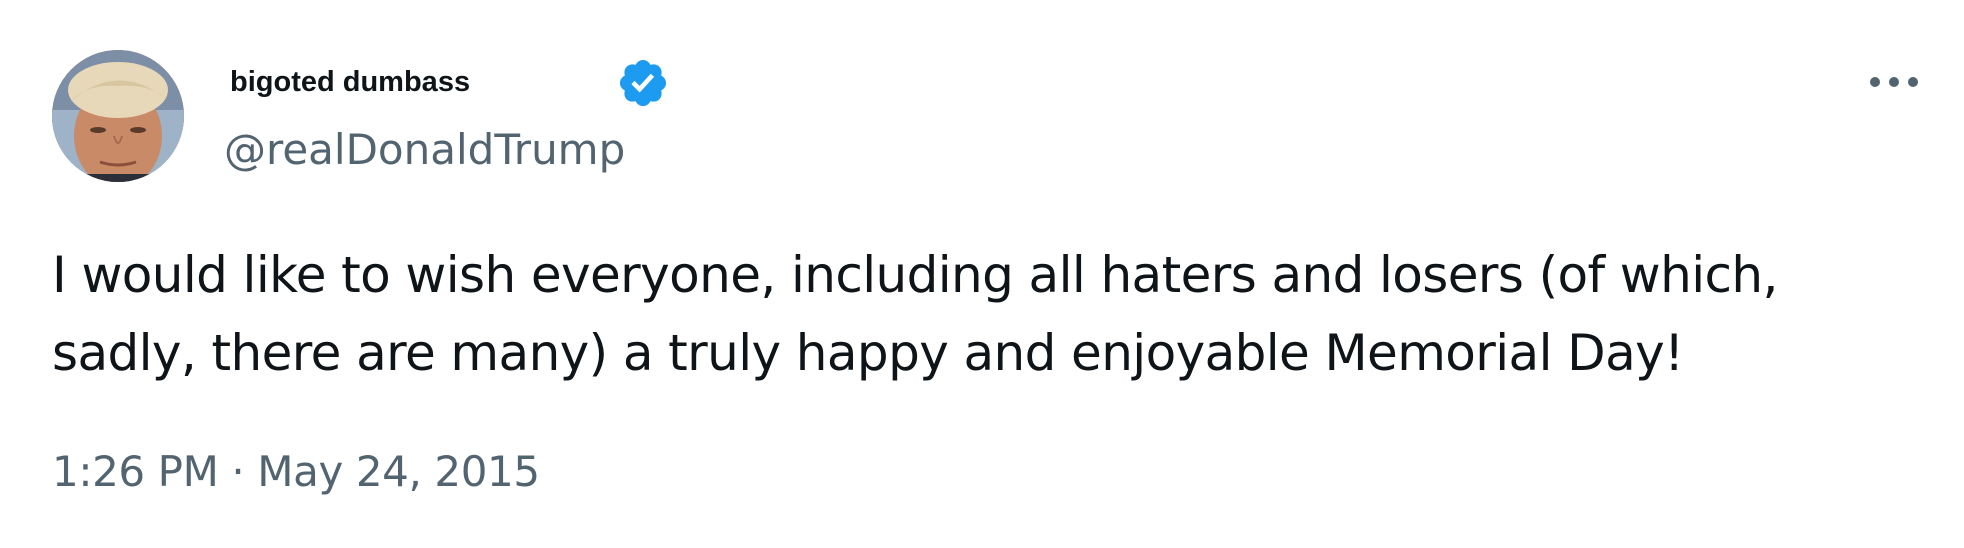 The height and width of the screenshot is (548, 1964). I want to click on avatar-image, so click(118, 116).